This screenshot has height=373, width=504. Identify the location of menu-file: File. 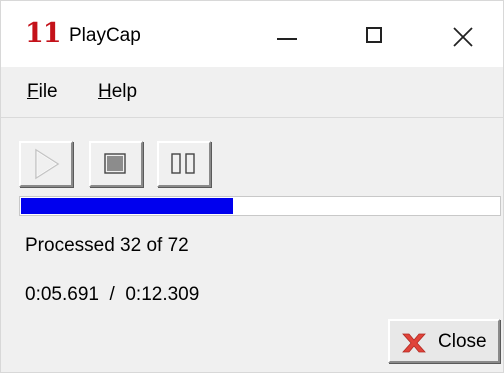
(42, 92).